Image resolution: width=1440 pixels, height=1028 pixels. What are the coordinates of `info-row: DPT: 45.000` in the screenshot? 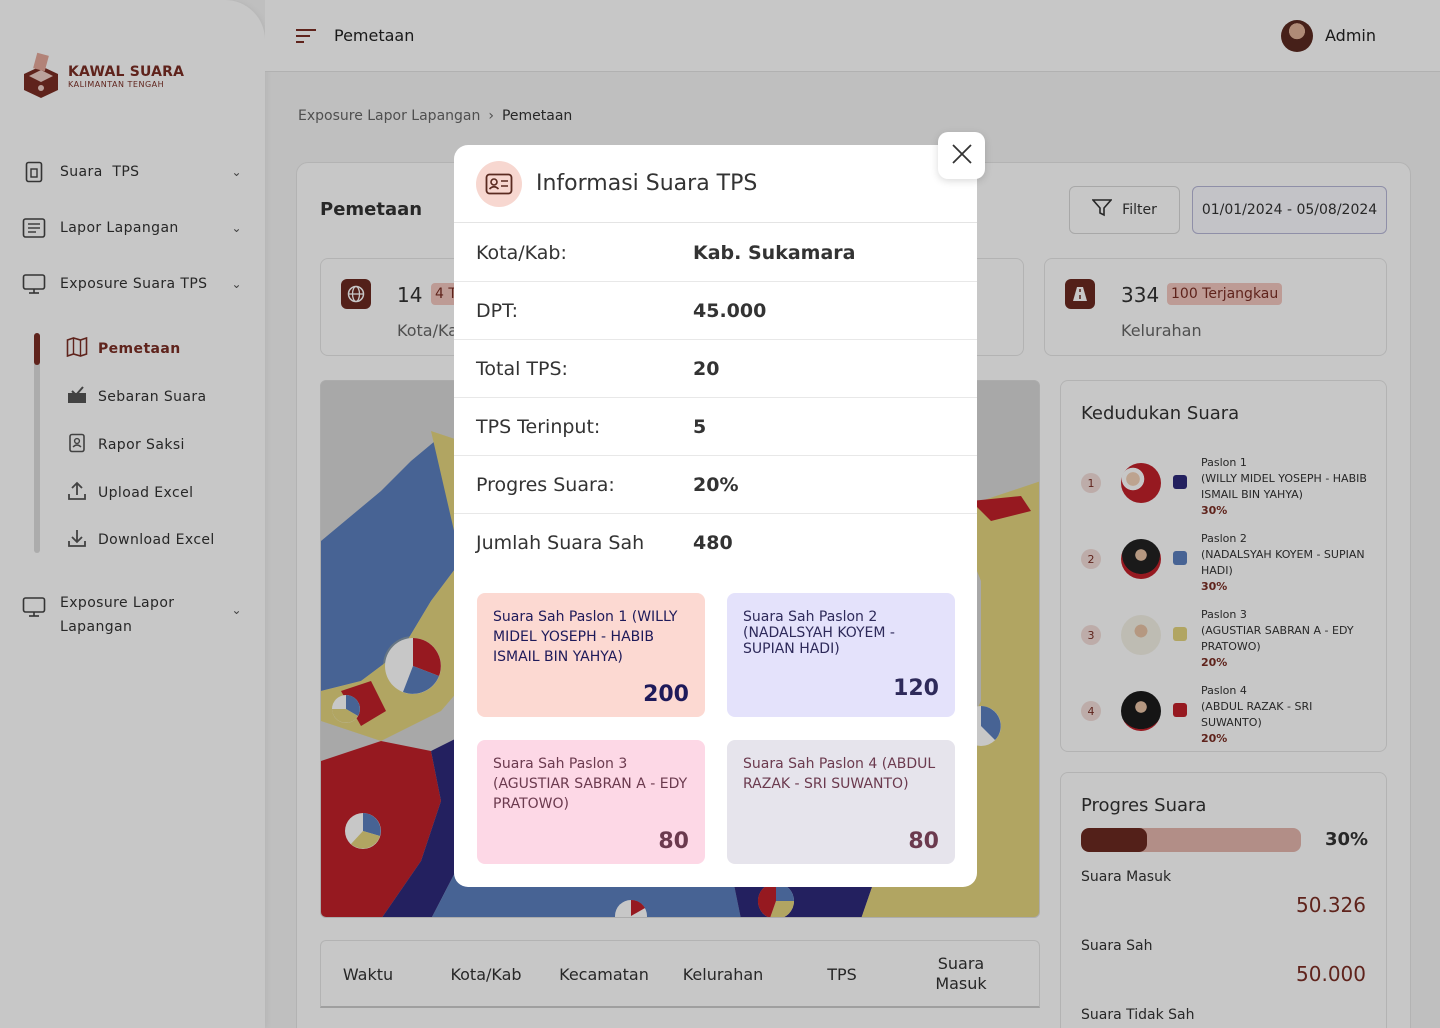 It's located at (715, 311).